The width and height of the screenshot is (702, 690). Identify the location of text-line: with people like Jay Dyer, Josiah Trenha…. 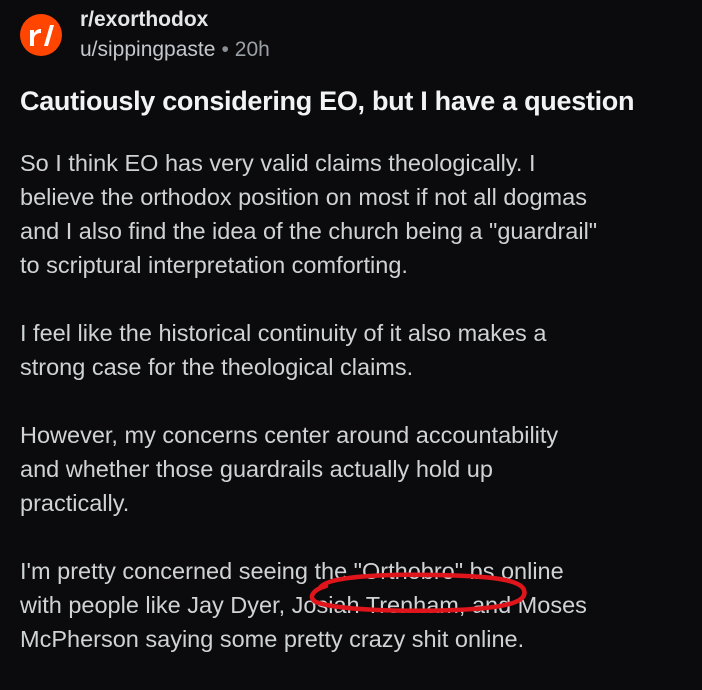
(303, 605).